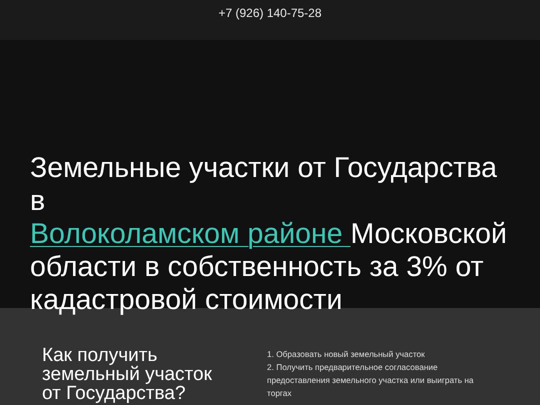 This screenshot has height=405, width=540. Describe the element at coordinates (190, 234) in the screenshot. I see `district-link: Волоколамском районе` at that location.